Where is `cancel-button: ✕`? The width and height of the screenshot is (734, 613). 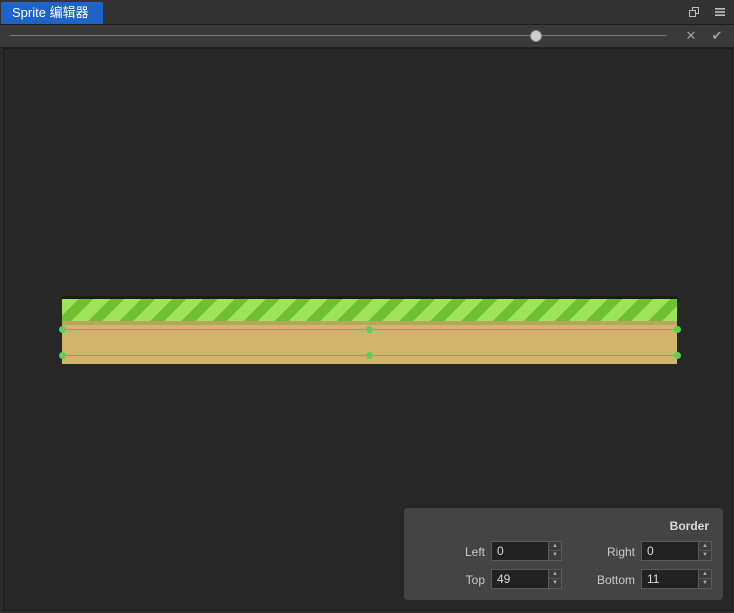 cancel-button: ✕ is located at coordinates (691, 36).